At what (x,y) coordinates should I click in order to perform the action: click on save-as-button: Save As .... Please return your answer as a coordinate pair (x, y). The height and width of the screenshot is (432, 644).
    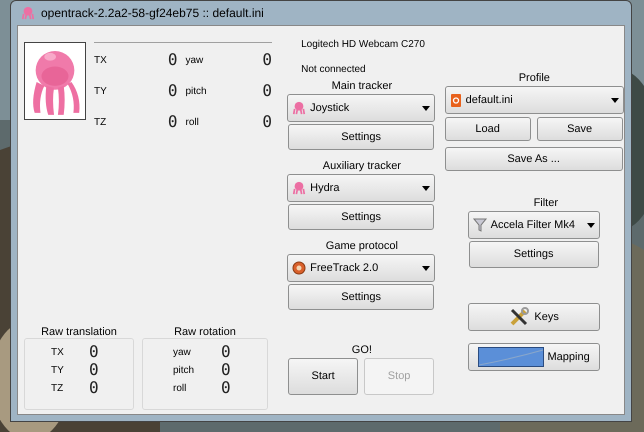
    Looking at the image, I should click on (533, 159).